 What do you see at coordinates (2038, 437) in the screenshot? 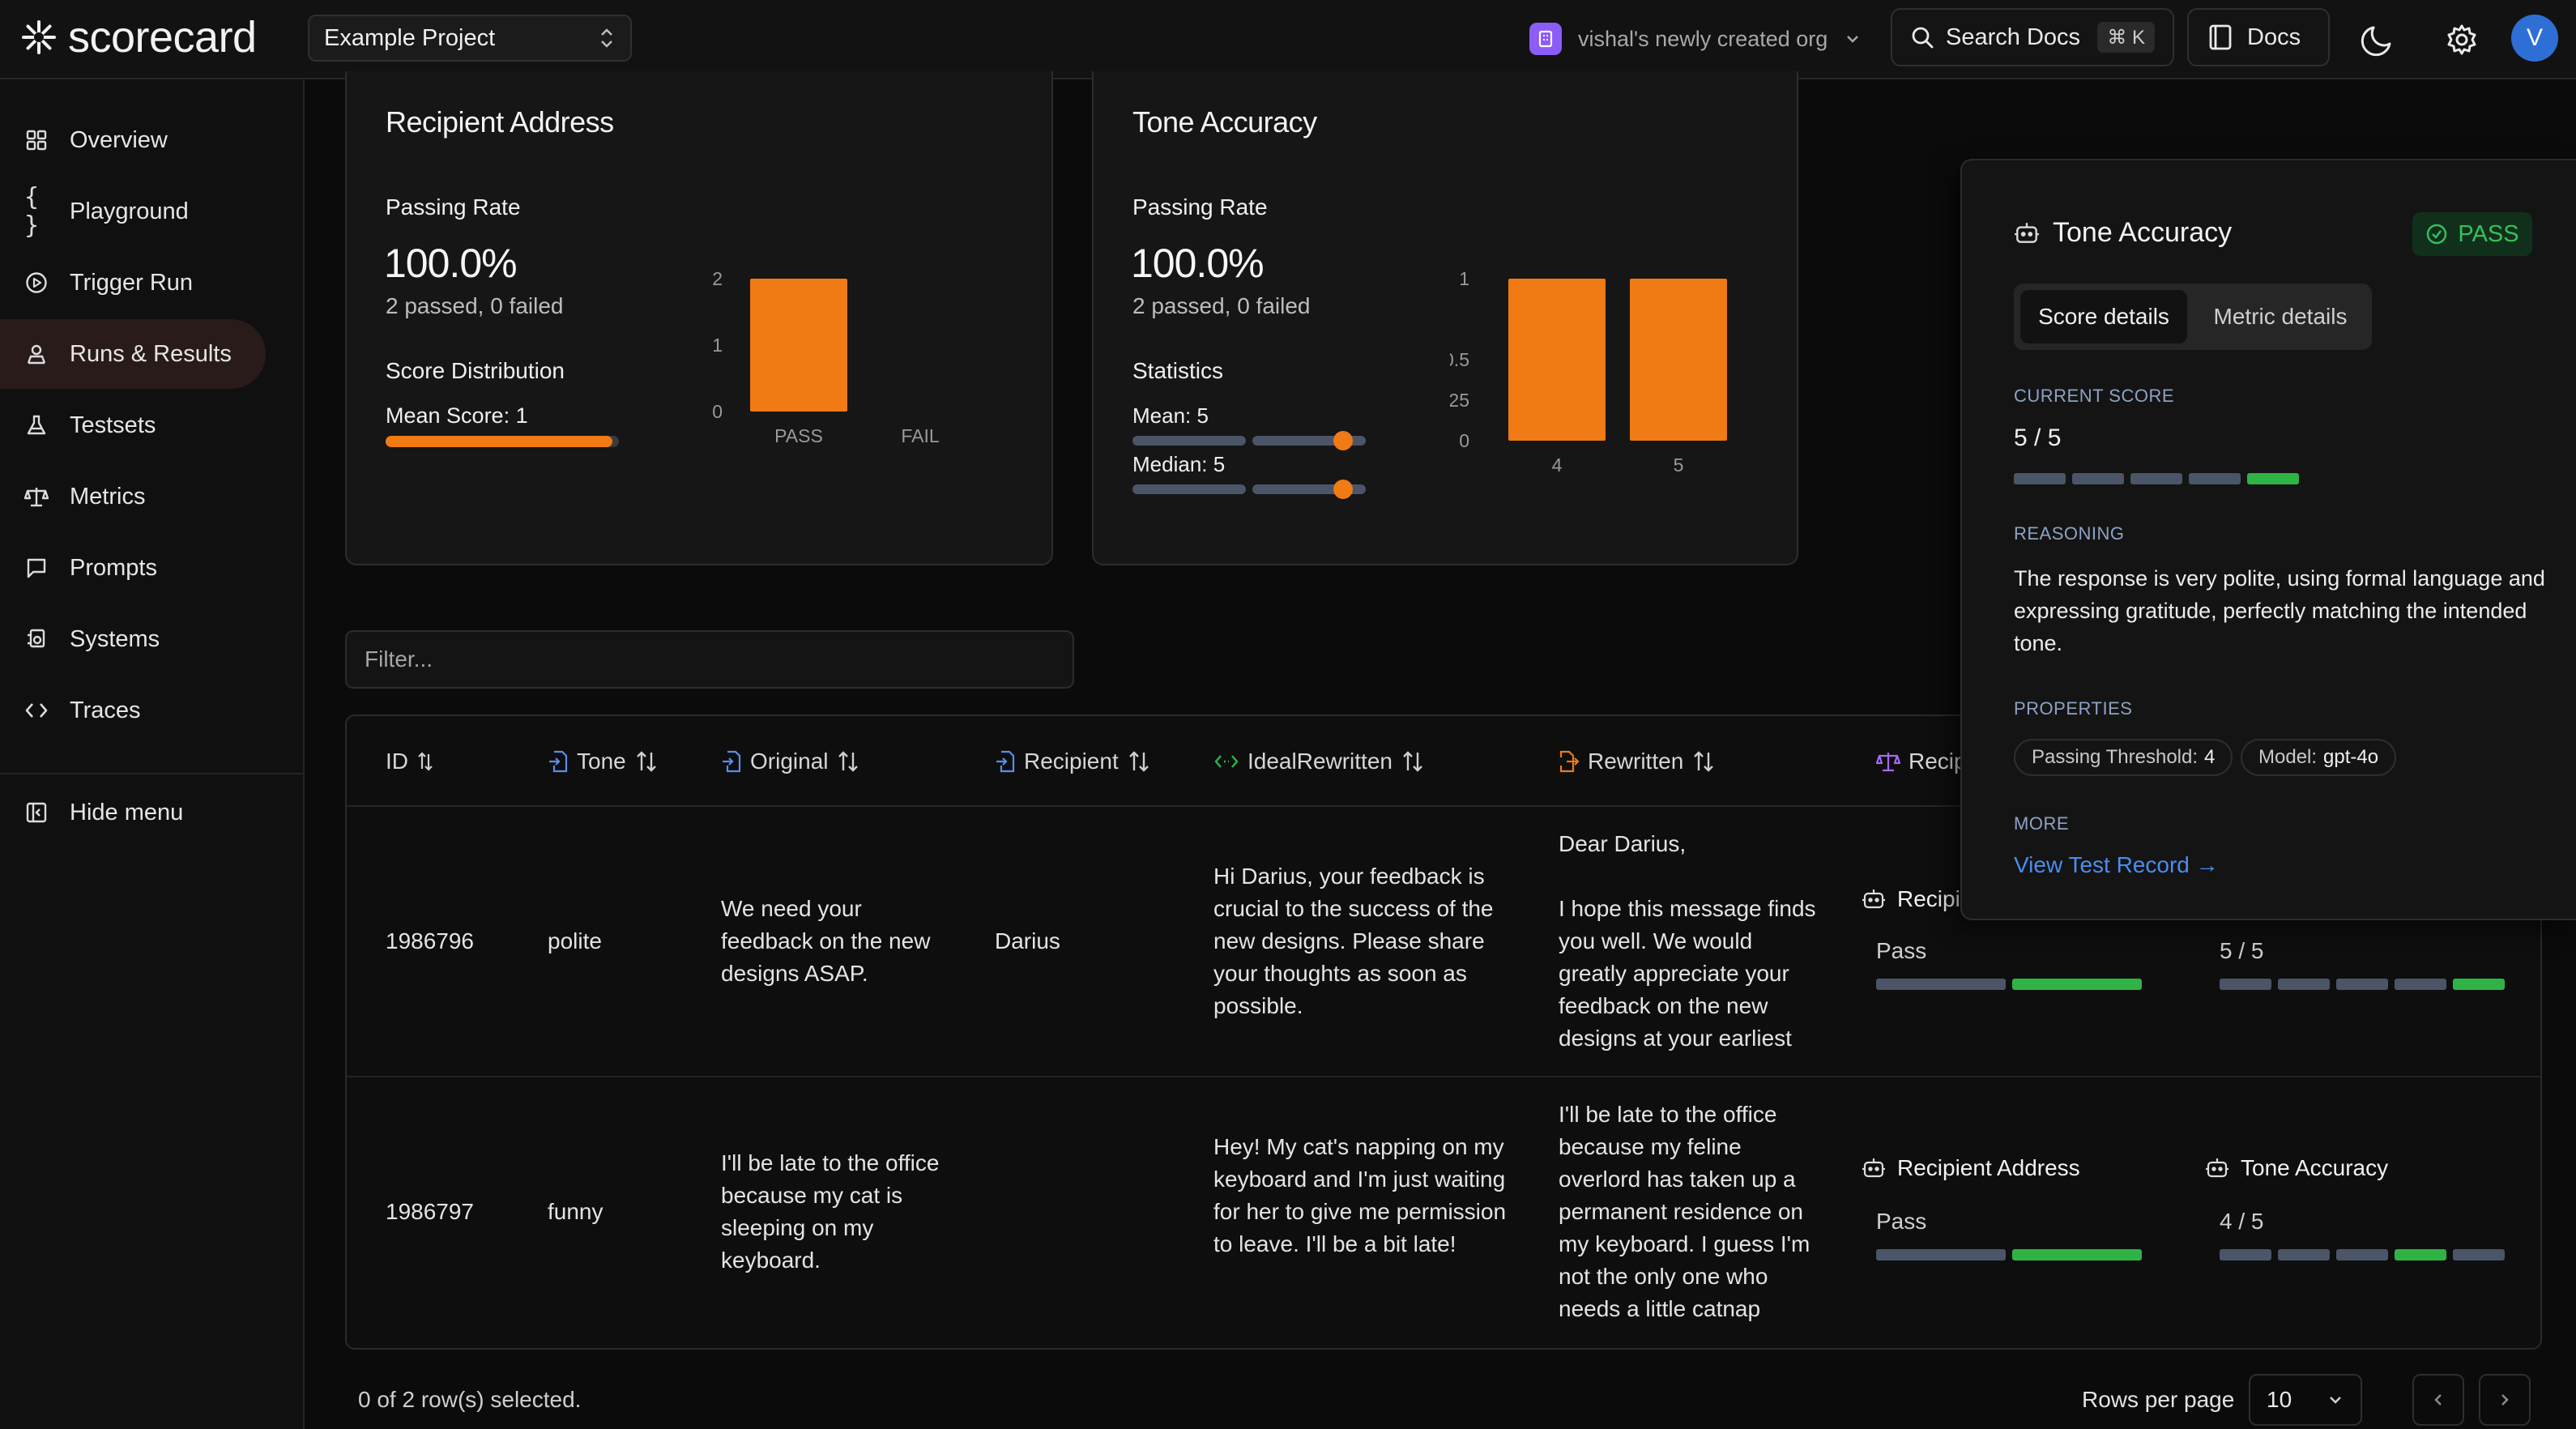
I see `current-score-value: 5 / 5` at bounding box center [2038, 437].